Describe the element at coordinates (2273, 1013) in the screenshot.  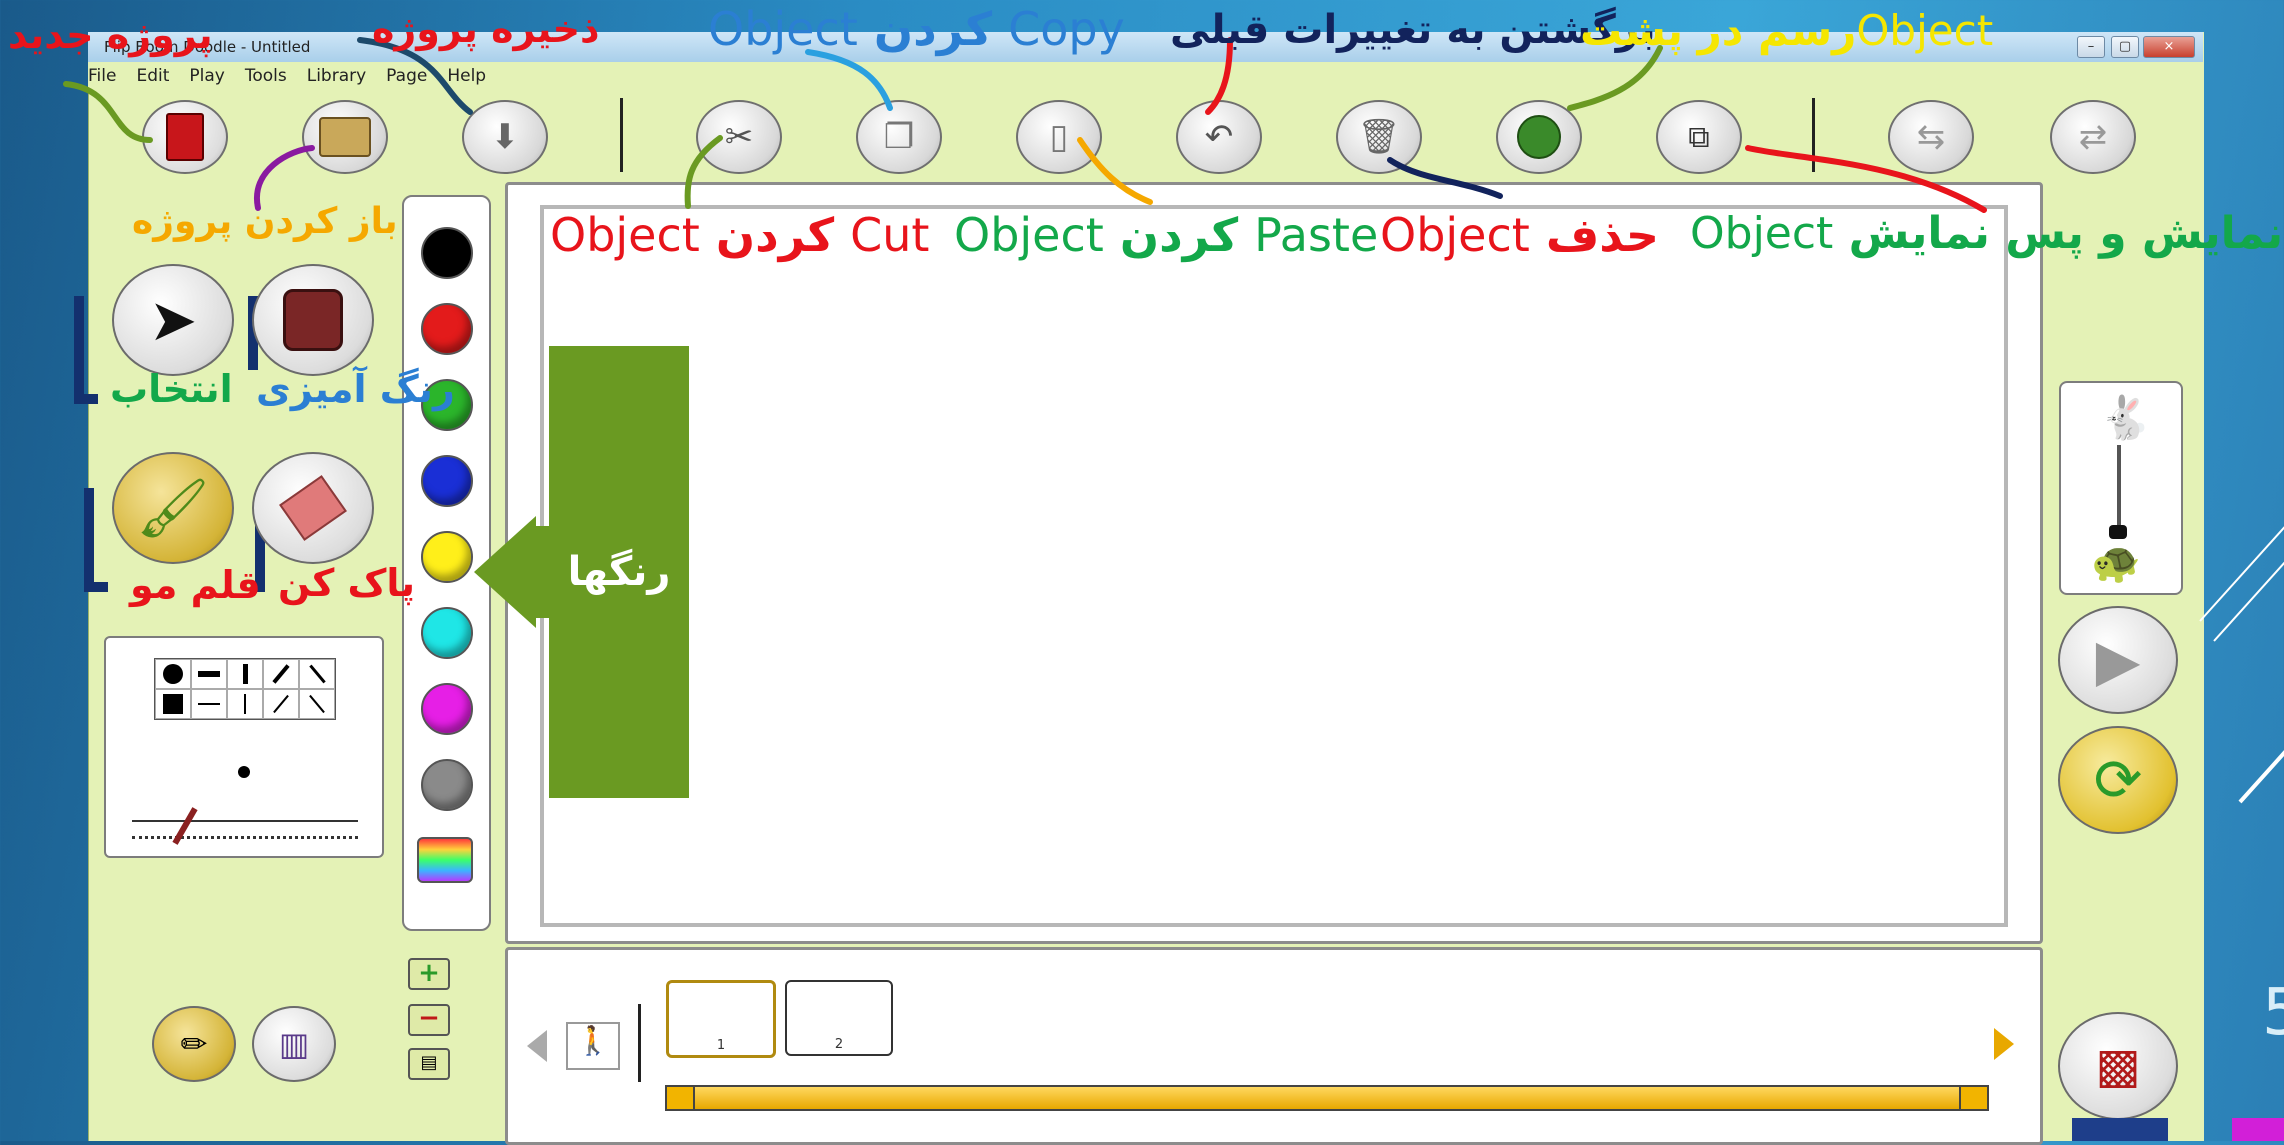
I see `slide-number: 5` at that location.